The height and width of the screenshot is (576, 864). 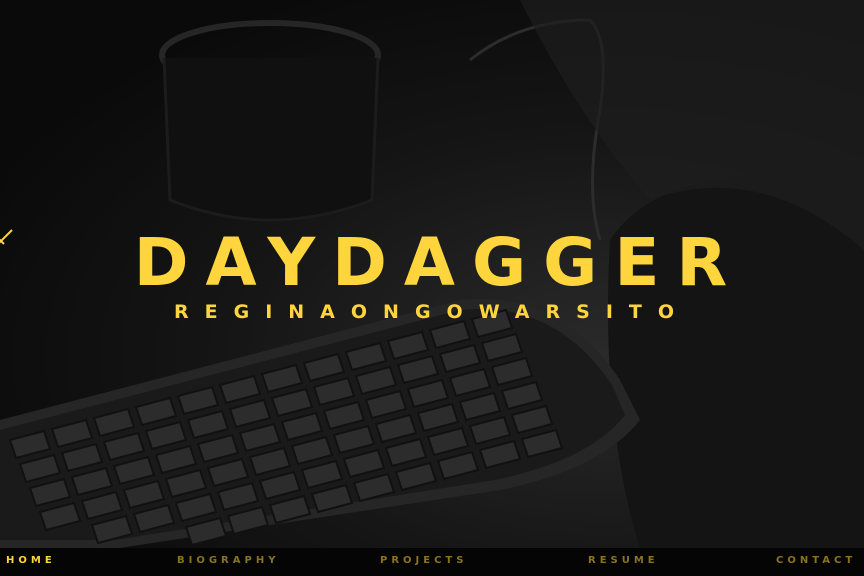 I want to click on dagger-icon, so click(x=6, y=237).